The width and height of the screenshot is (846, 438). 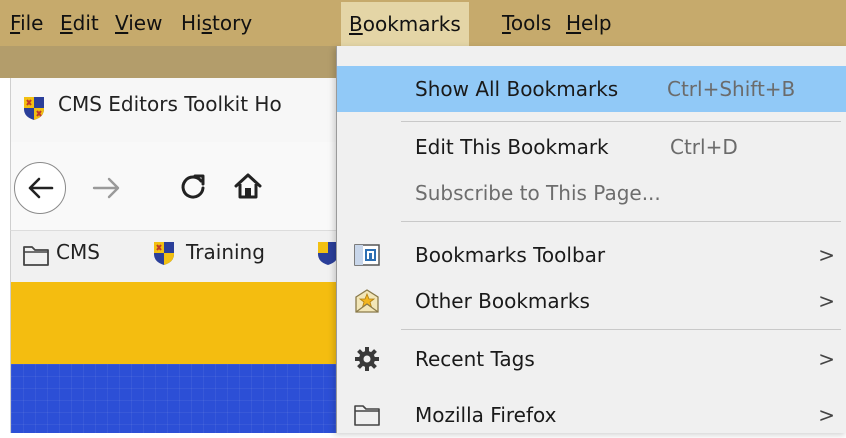 What do you see at coordinates (85, 23) in the screenshot?
I see `menu-edit-label: dit` at bounding box center [85, 23].